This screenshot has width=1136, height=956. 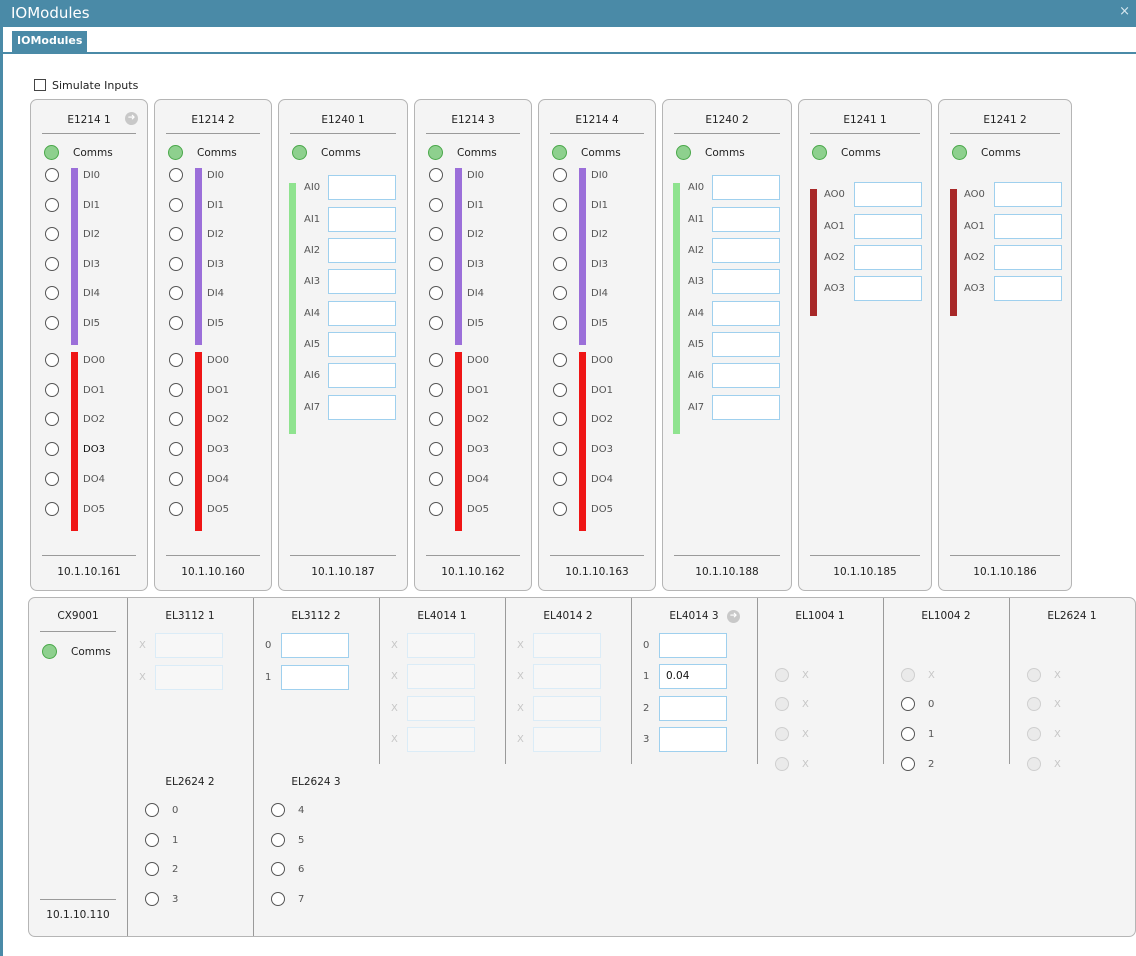 What do you see at coordinates (287, 869) in the screenshot?
I see `channel-row: 6` at bounding box center [287, 869].